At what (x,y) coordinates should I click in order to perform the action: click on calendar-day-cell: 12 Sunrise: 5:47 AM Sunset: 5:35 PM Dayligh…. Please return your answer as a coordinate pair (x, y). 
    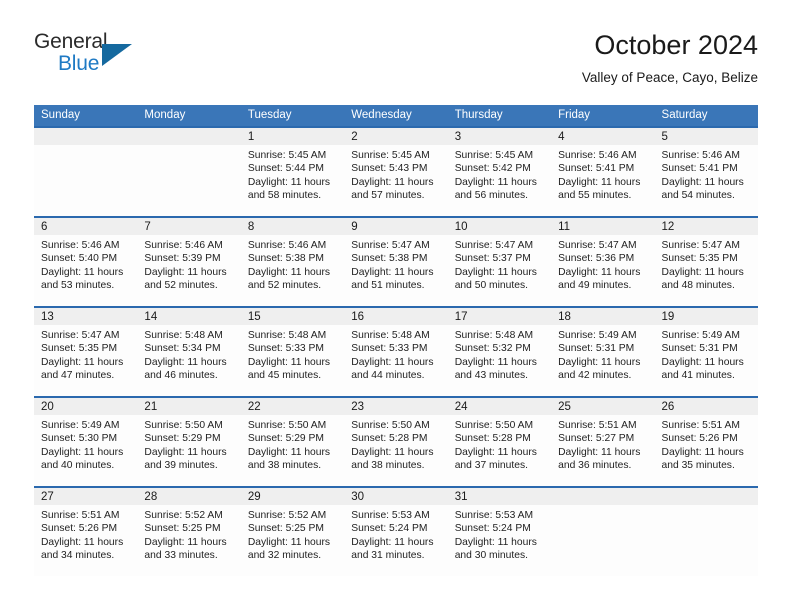
    Looking at the image, I should click on (706, 261).